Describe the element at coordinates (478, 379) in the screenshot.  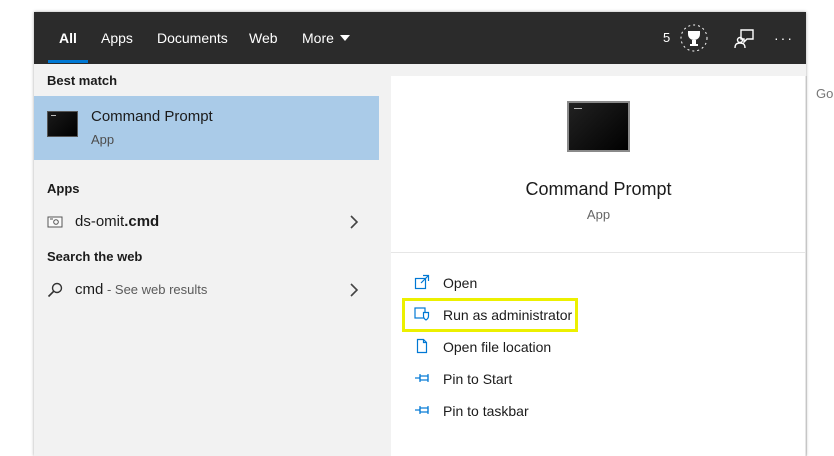
I see `pin-to-start-label: Pin to Start` at that location.